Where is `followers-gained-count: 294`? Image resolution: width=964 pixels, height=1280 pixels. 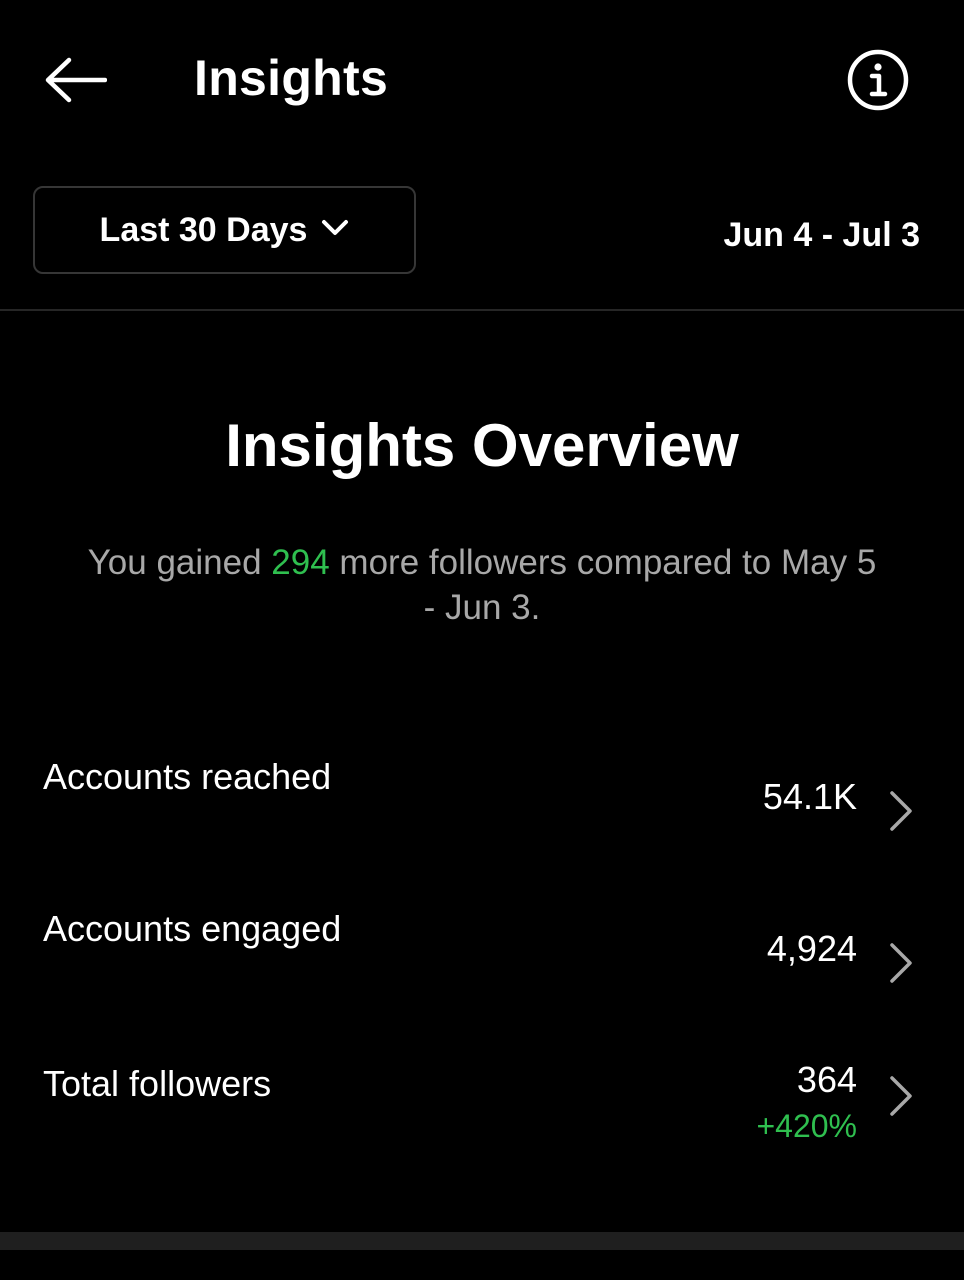
followers-gained-count: 294 is located at coordinates (300, 562).